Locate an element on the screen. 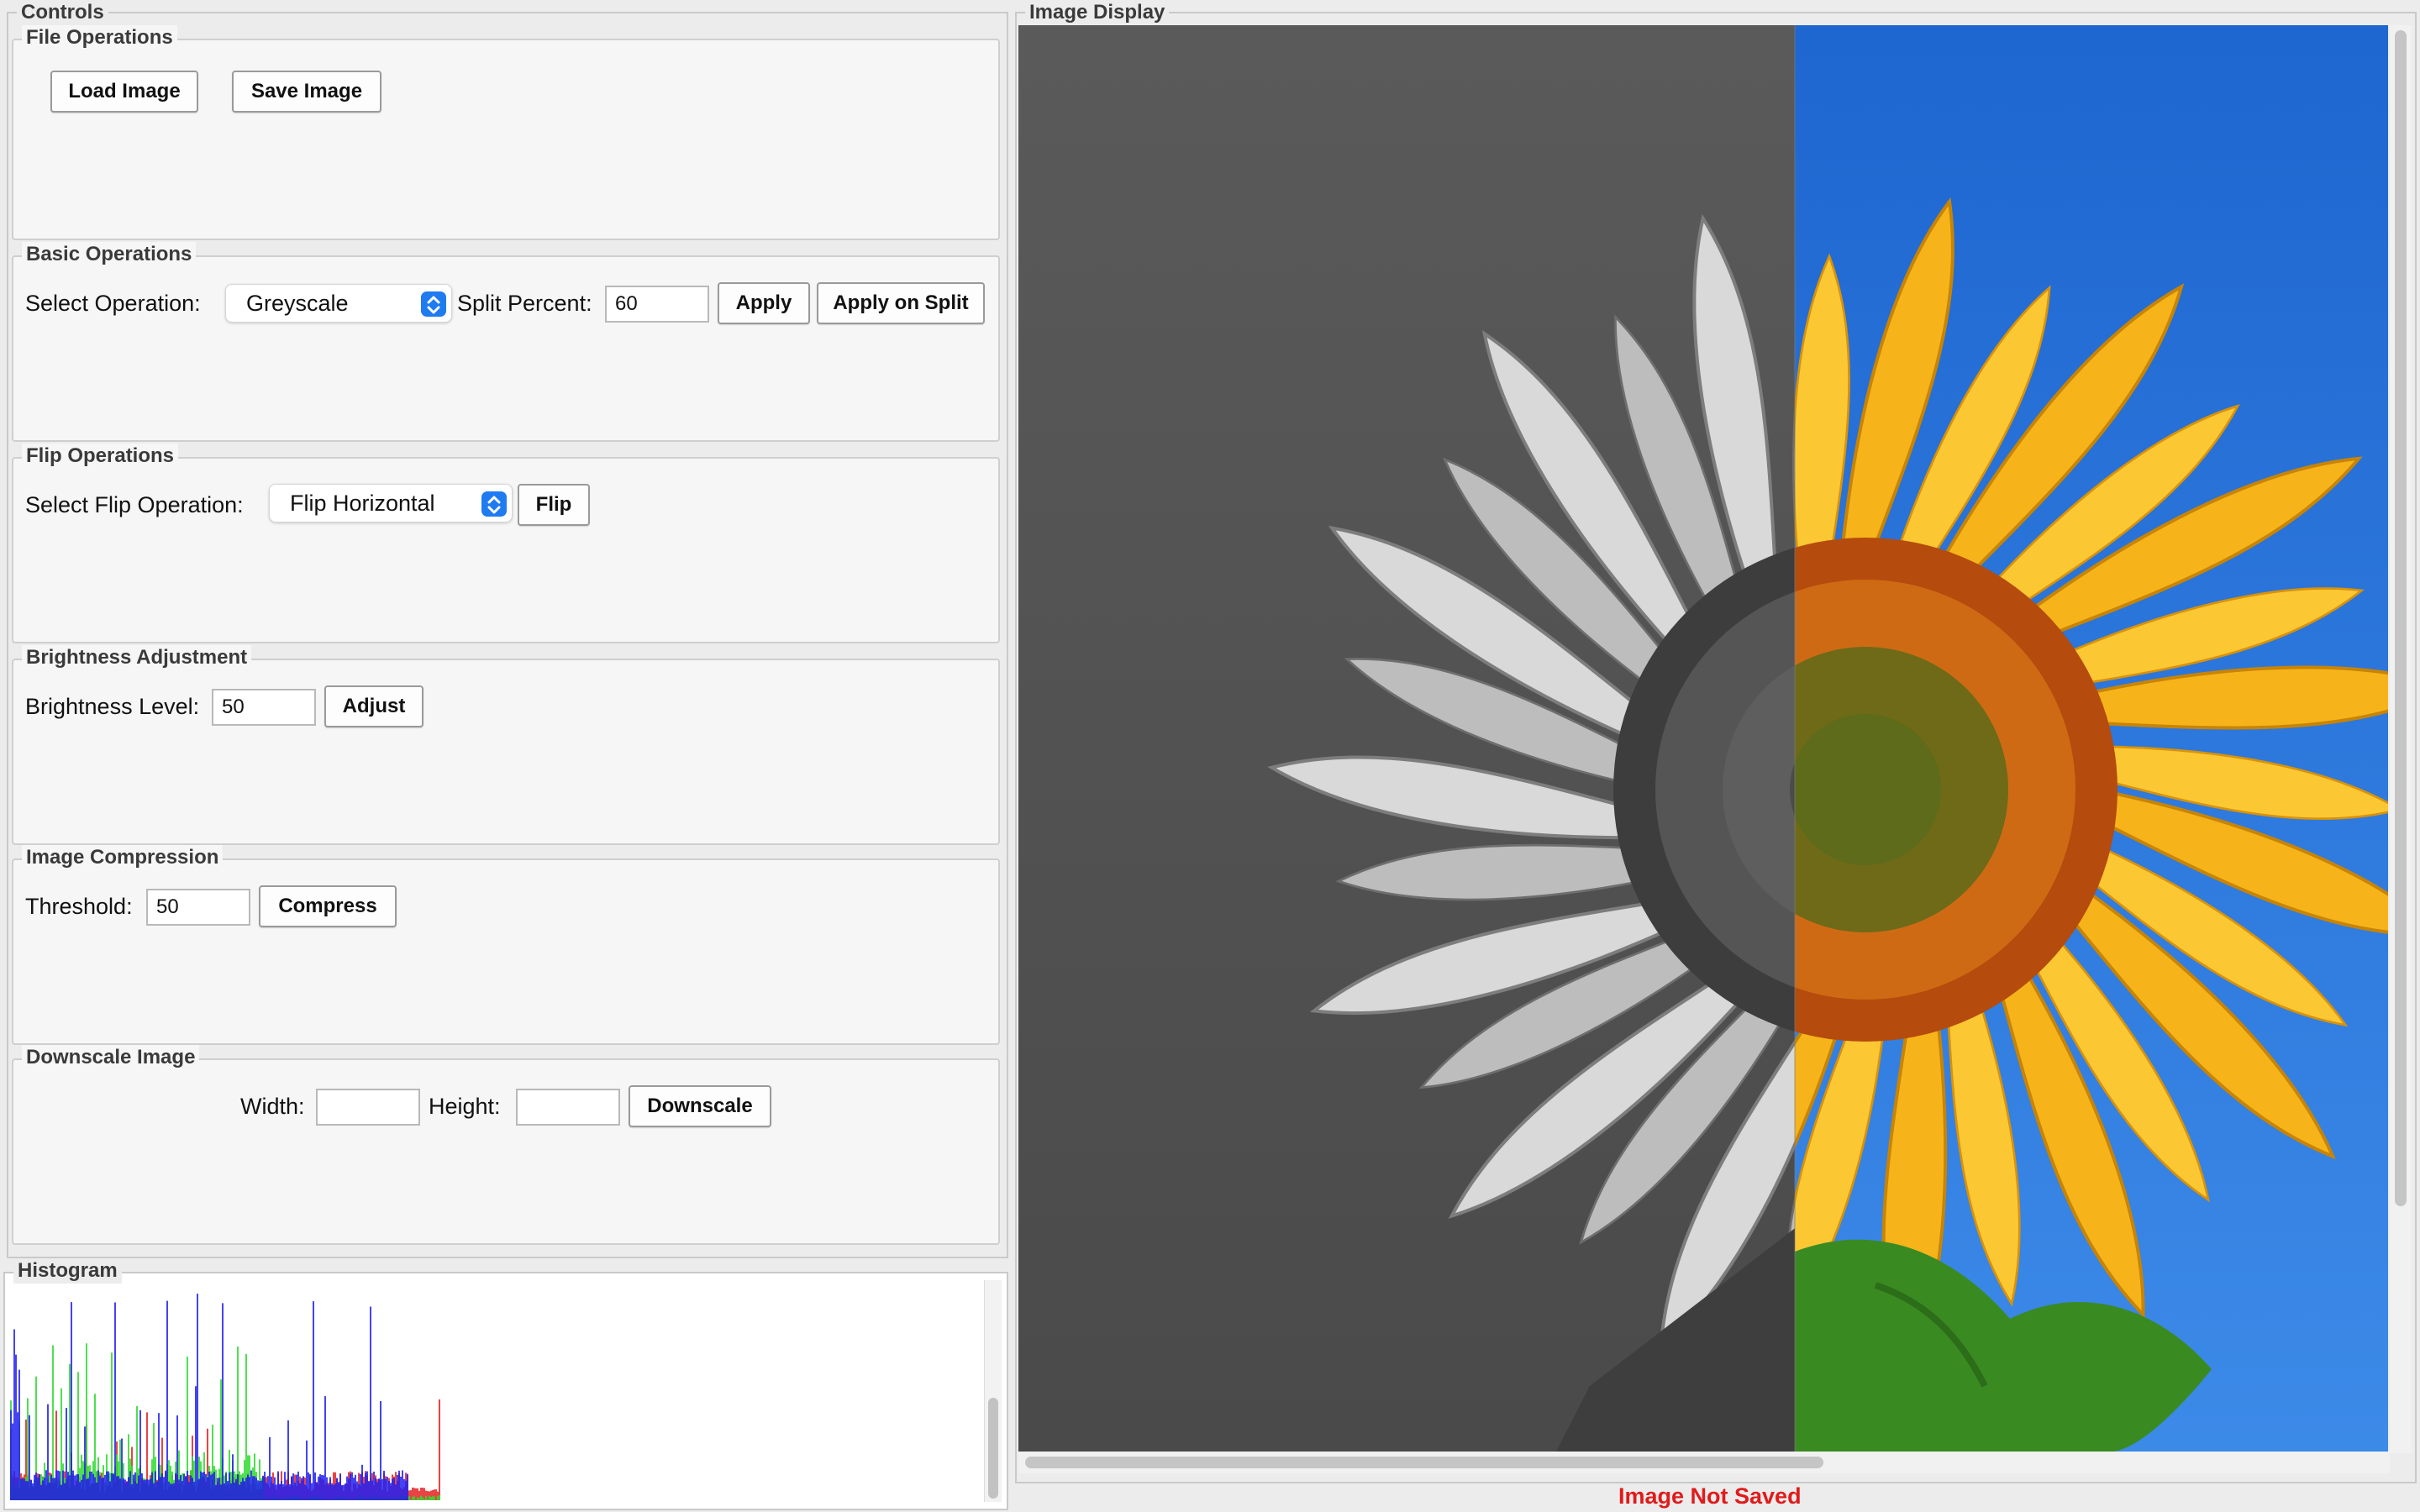 Image resolution: width=2420 pixels, height=1512 pixels. flip-select-value: Flip Horizontal is located at coordinates (362, 503).